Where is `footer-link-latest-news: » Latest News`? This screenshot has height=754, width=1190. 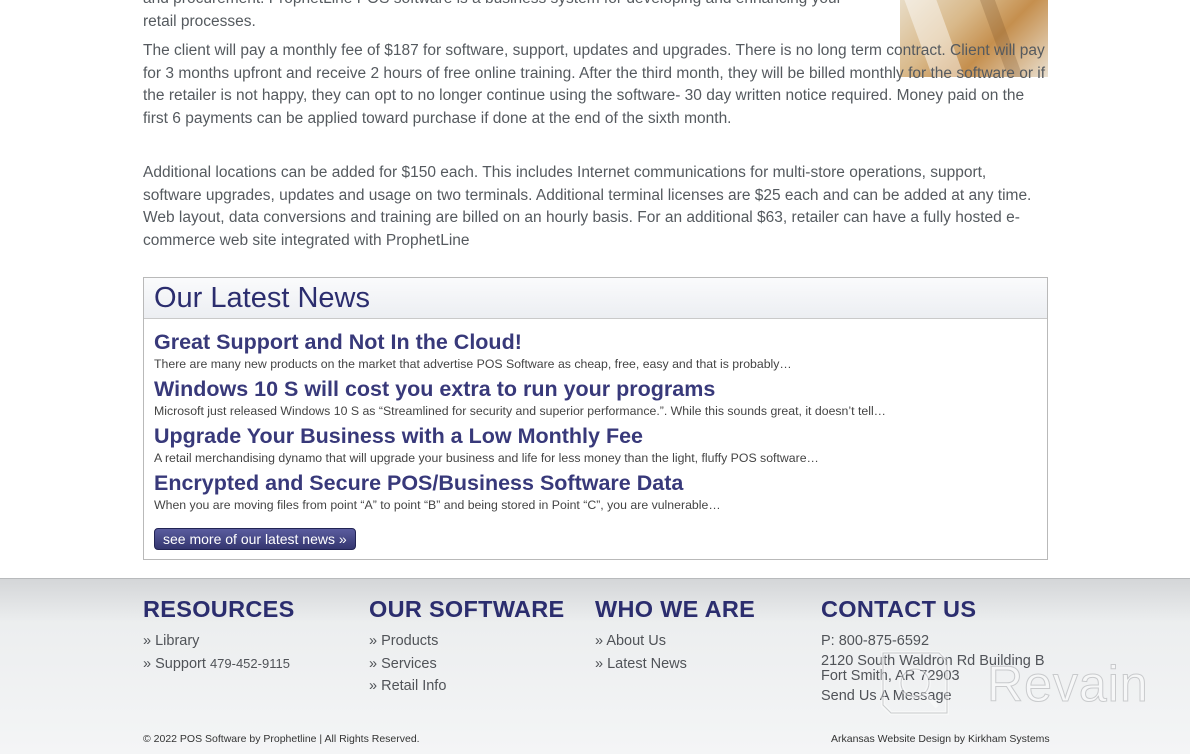
footer-link-latest-news: » Latest News is located at coordinates (675, 664).